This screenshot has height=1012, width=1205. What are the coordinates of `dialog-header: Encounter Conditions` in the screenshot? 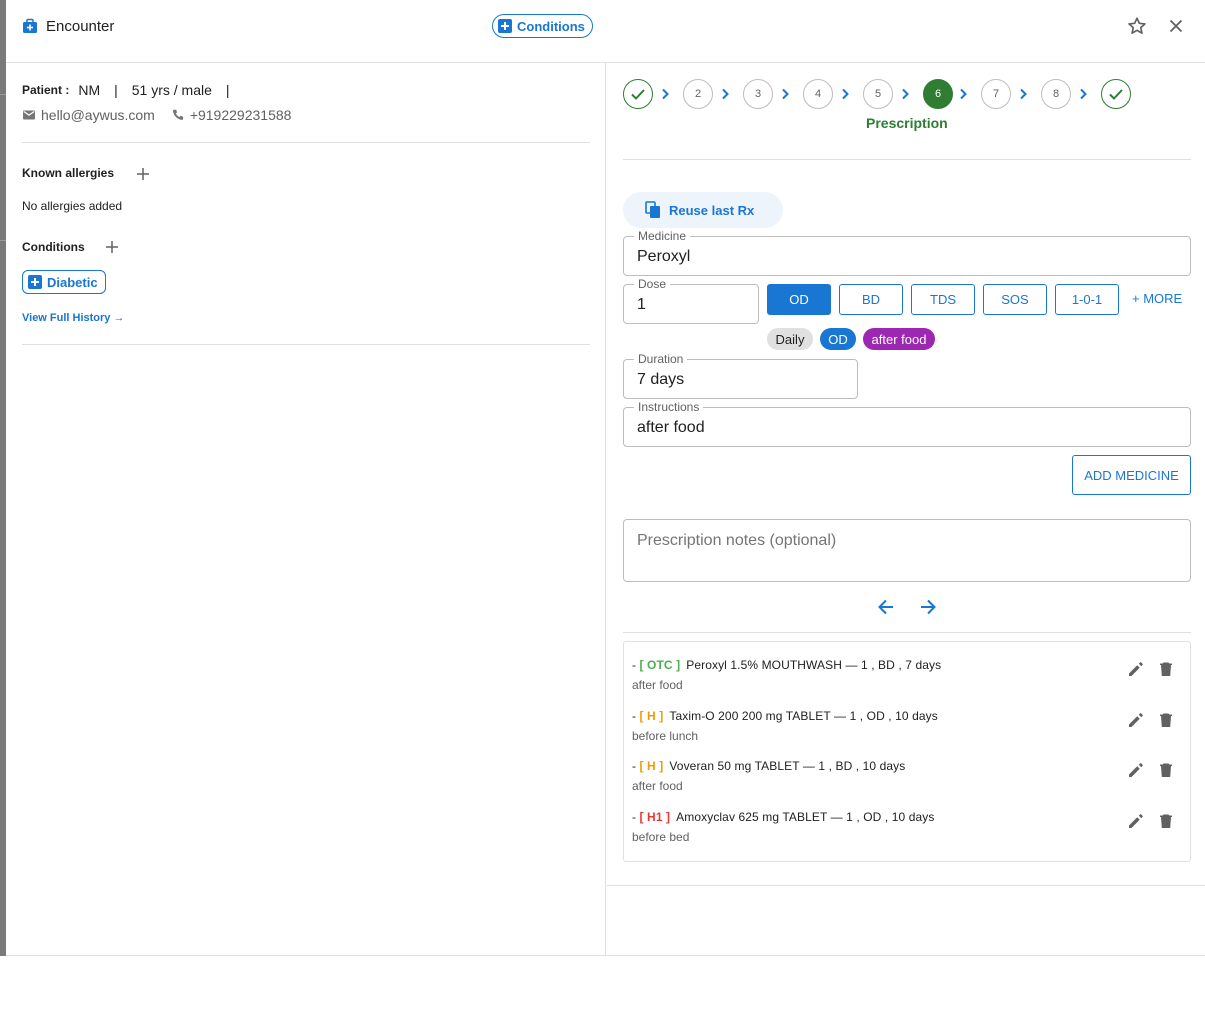 It's located at (605, 31).